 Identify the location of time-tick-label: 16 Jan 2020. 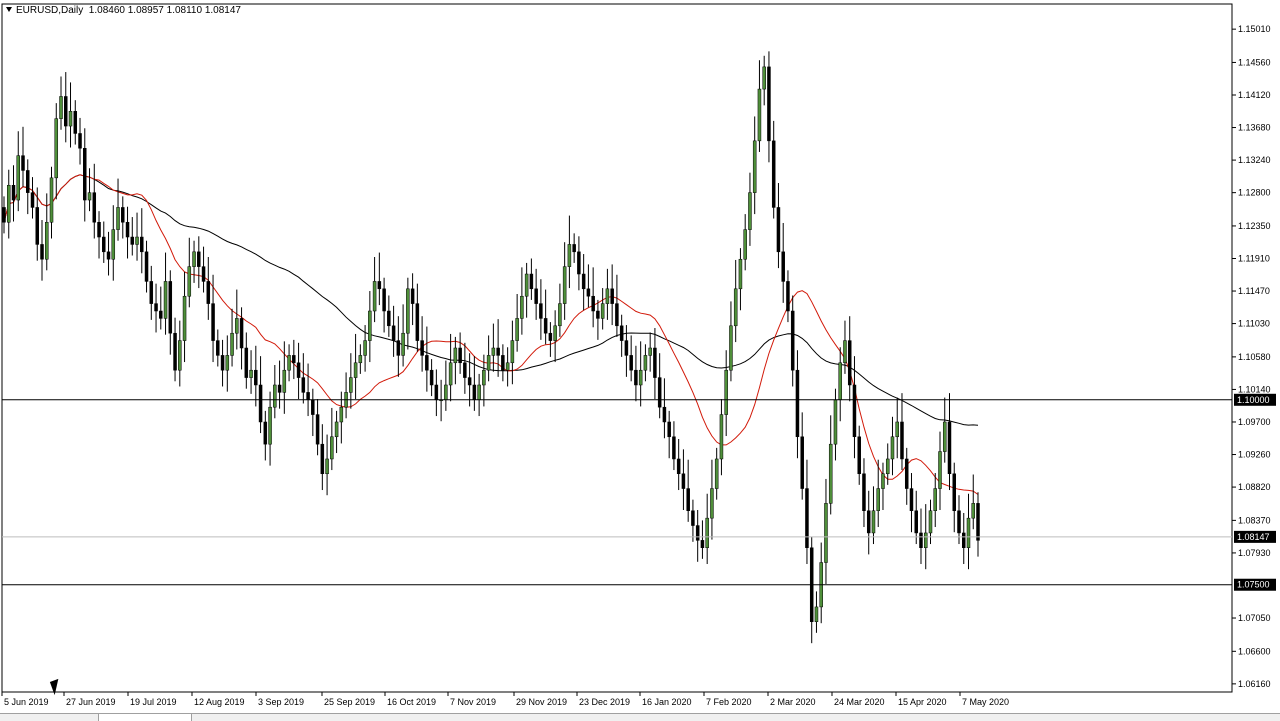
(667, 702).